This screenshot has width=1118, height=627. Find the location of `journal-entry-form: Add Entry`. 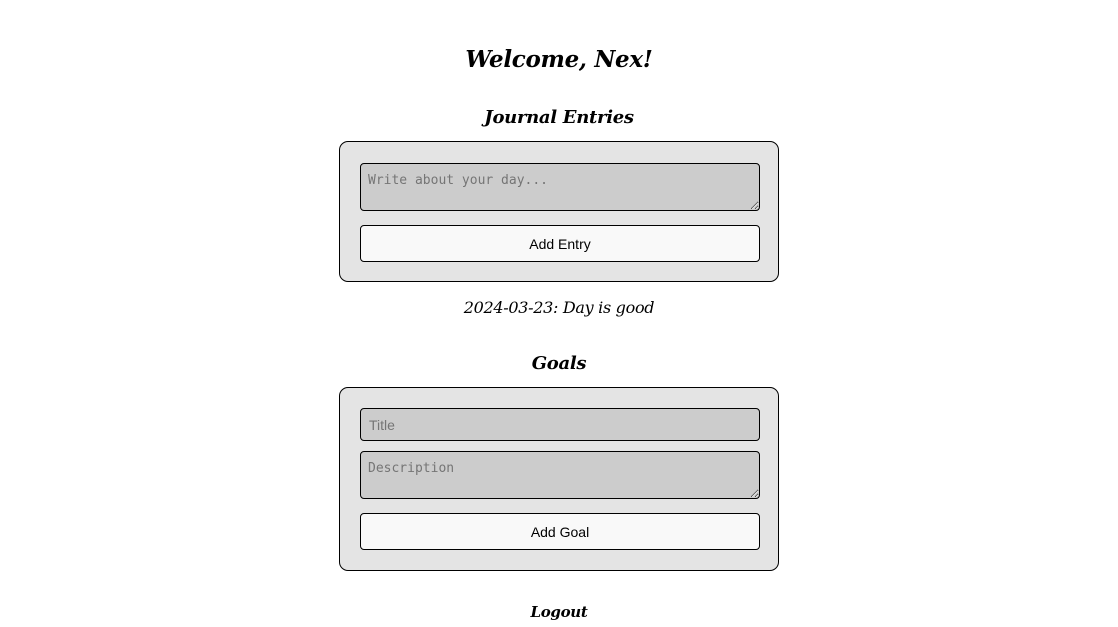

journal-entry-form: Add Entry is located at coordinates (559, 211).